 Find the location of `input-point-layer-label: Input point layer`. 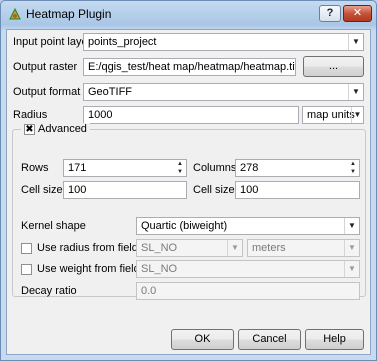

input-point-layer-label: Input point layer is located at coordinates (52, 42).